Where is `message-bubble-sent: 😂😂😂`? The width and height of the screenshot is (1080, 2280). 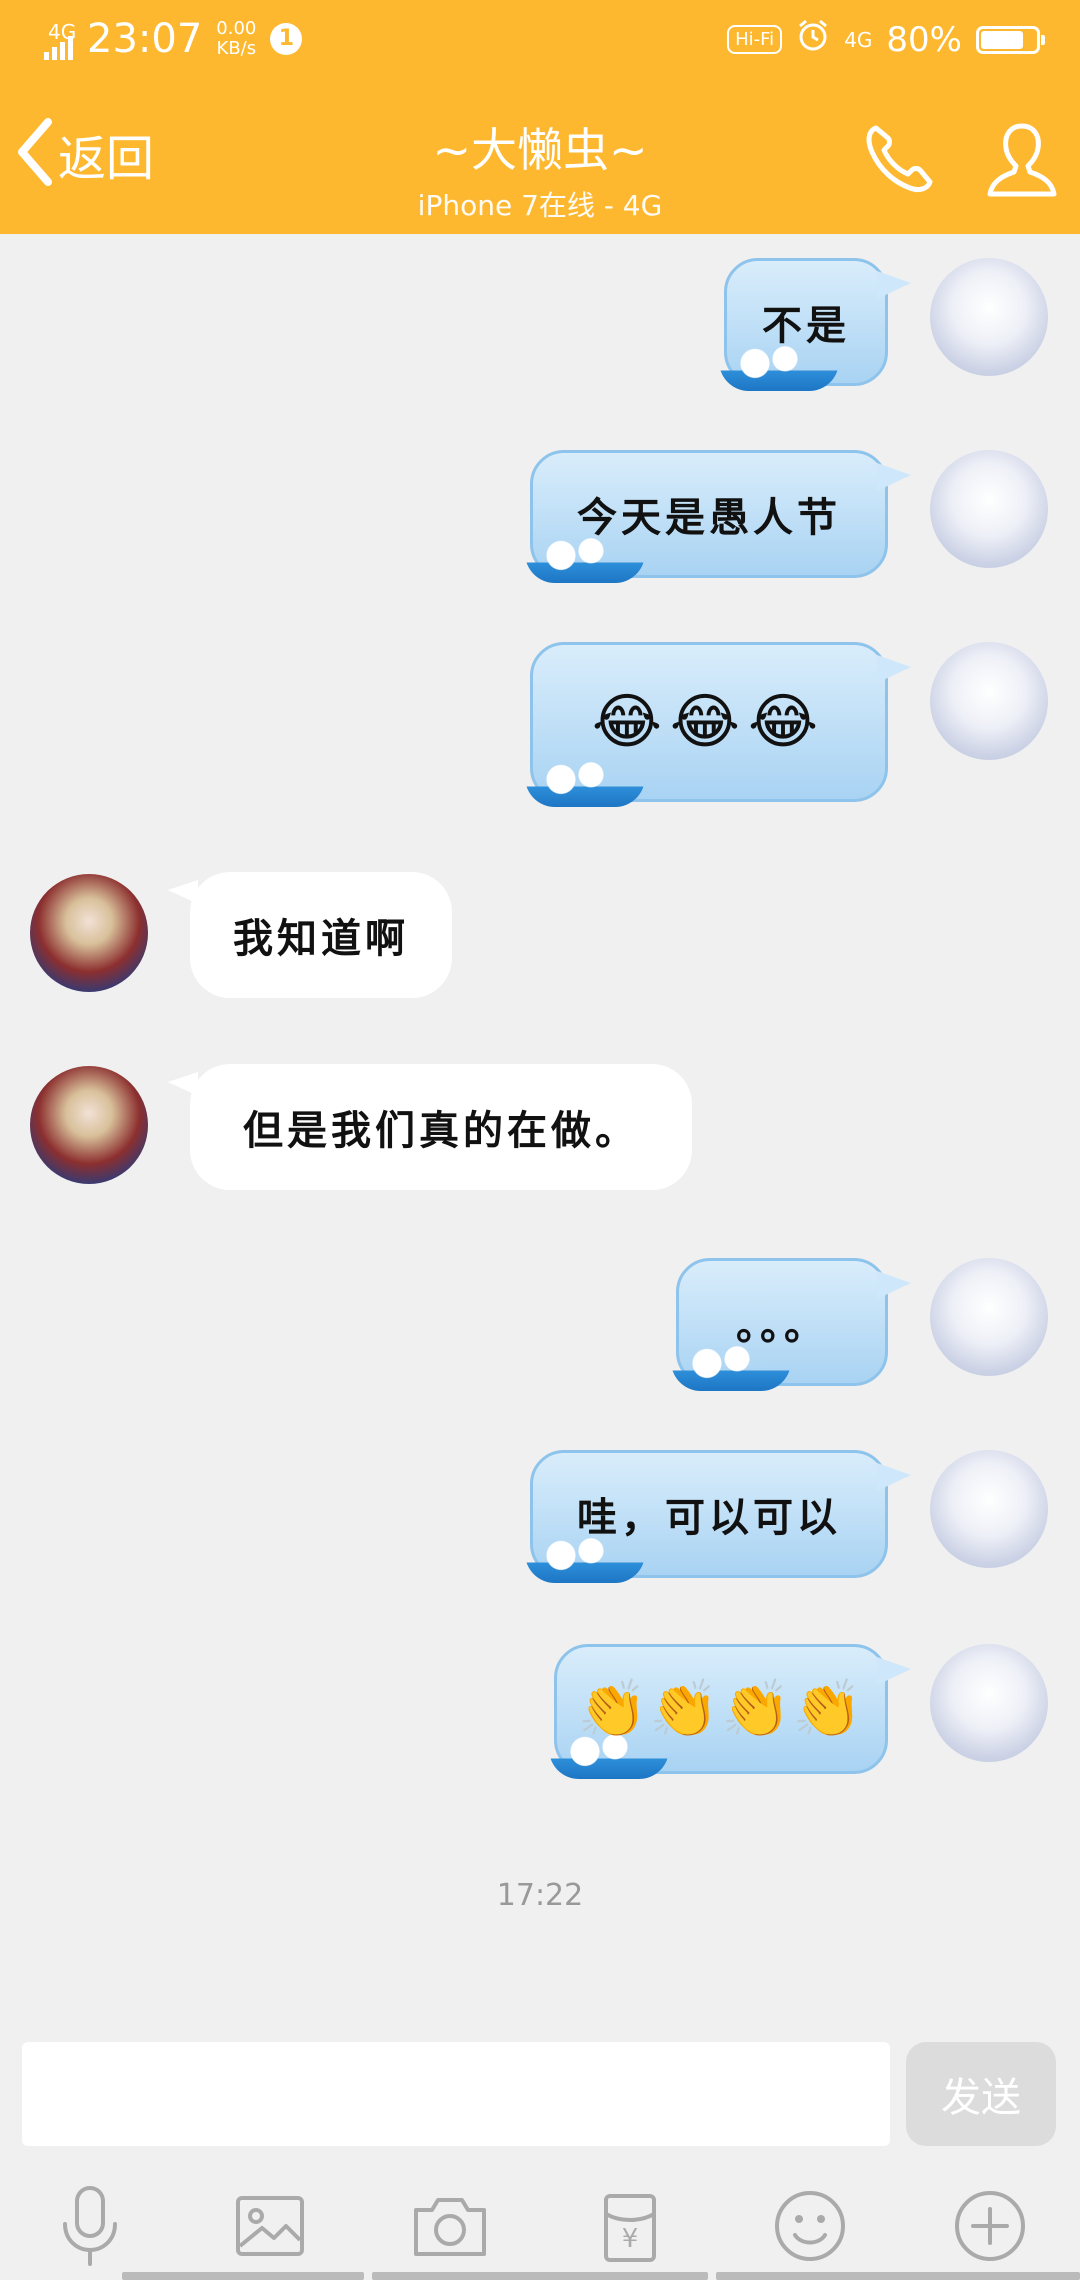
message-bubble-sent: 😂😂😂 is located at coordinates (718, 724).